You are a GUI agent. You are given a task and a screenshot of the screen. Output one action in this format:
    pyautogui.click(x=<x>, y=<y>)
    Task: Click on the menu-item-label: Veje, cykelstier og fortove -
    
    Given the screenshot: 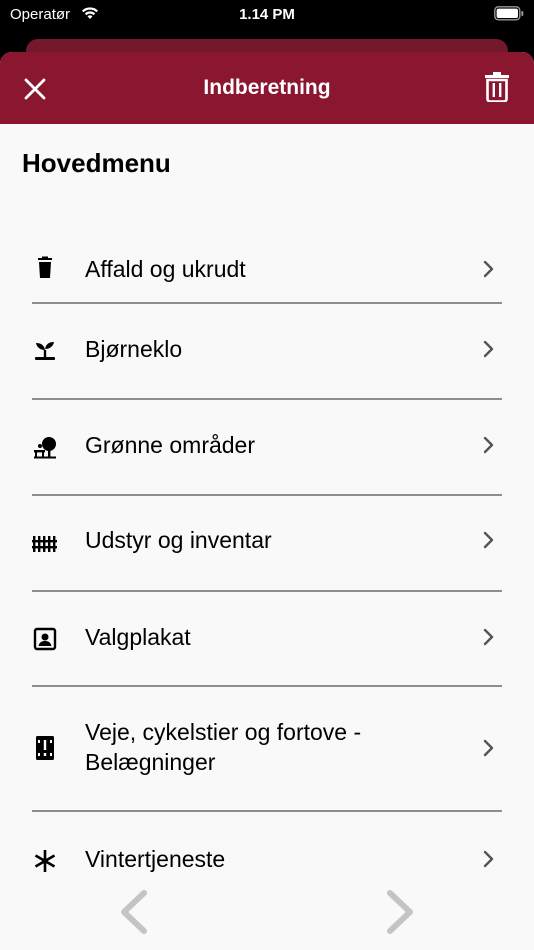 What is the action you would take?
    pyautogui.click(x=223, y=732)
    